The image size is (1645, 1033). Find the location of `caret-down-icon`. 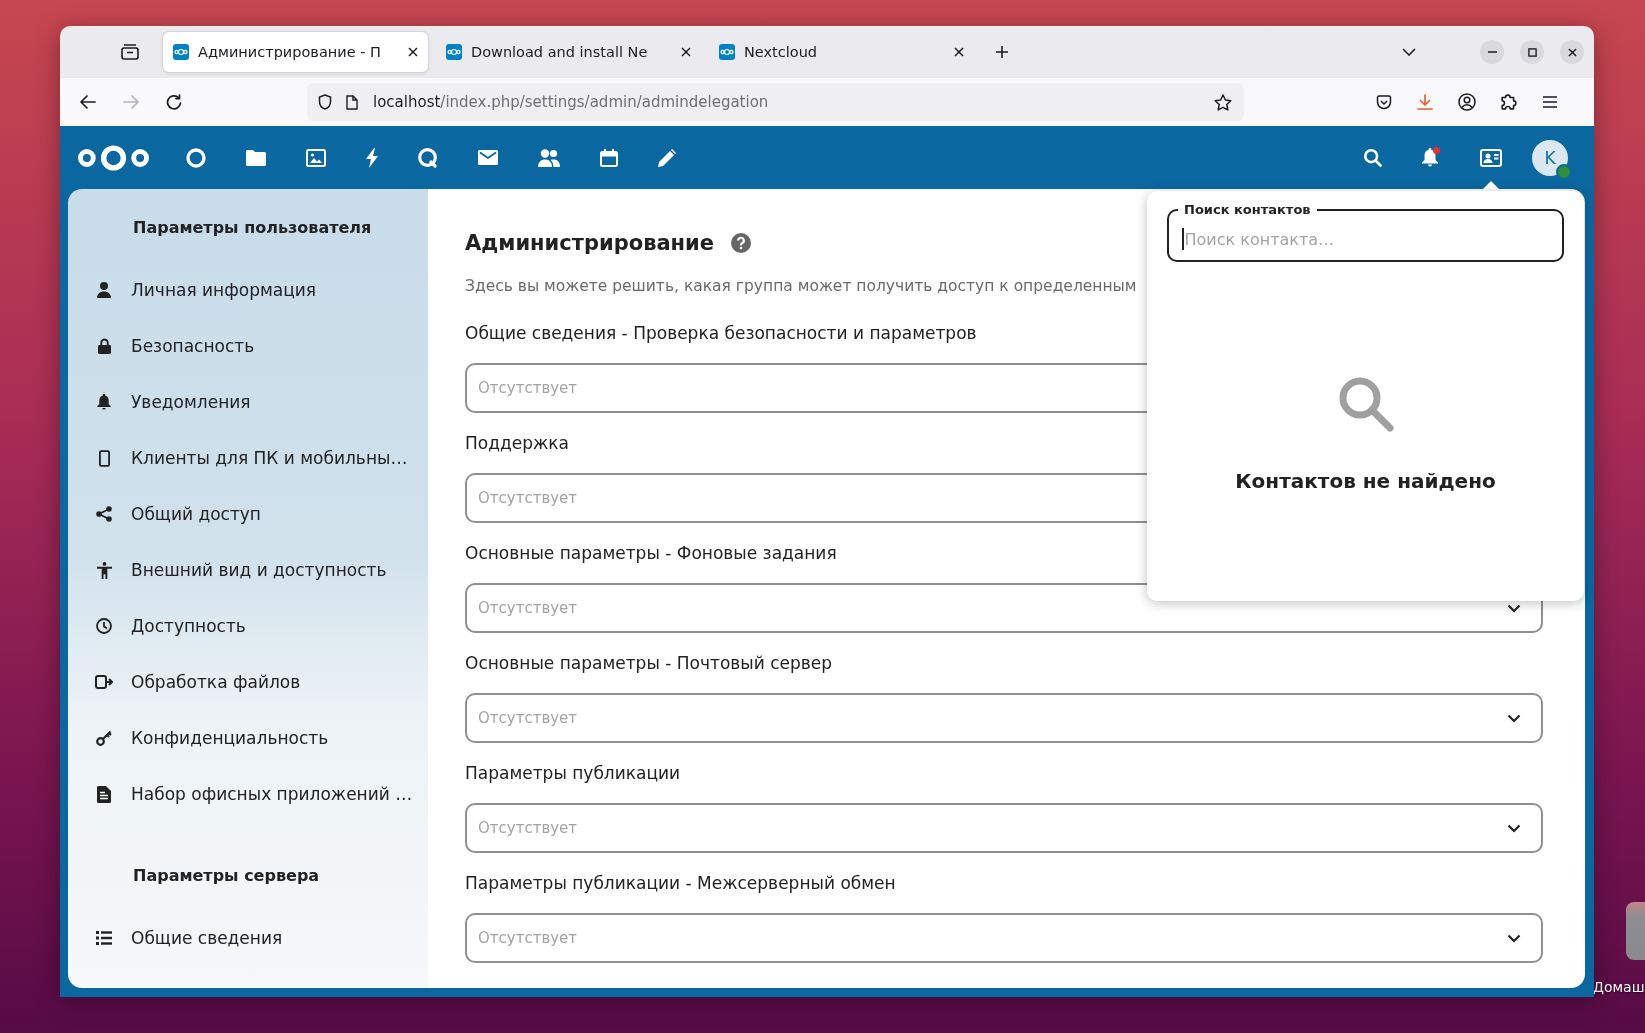

caret-down-icon is located at coordinates (1409, 52).